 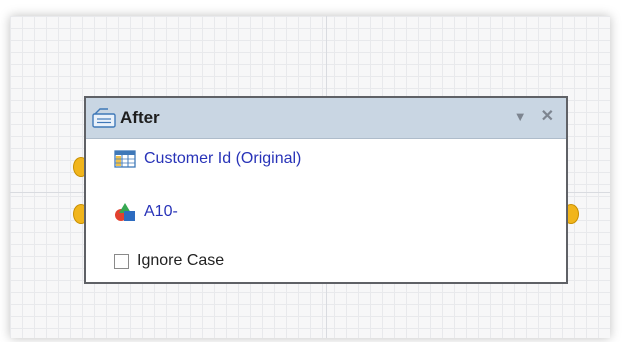 I want to click on node-header: After ▼ ✕, so click(x=326, y=118).